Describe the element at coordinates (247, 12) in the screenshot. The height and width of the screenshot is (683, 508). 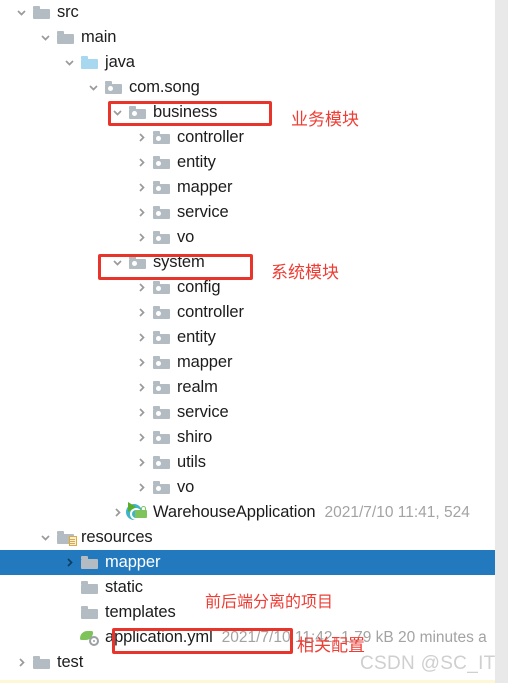
I see `tree-row: src` at that location.